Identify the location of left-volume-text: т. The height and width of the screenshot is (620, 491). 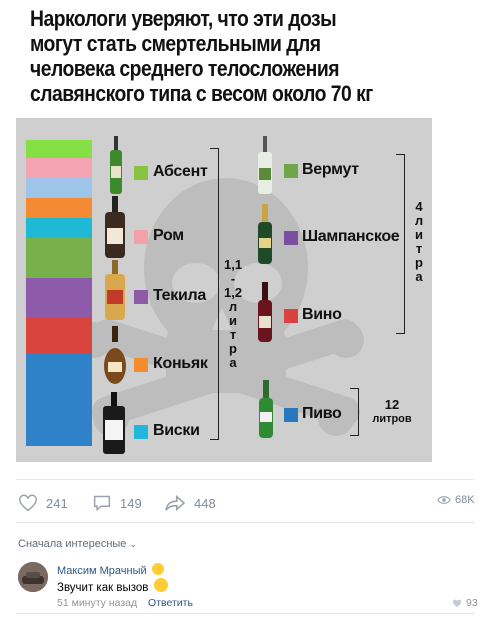
(233, 334).